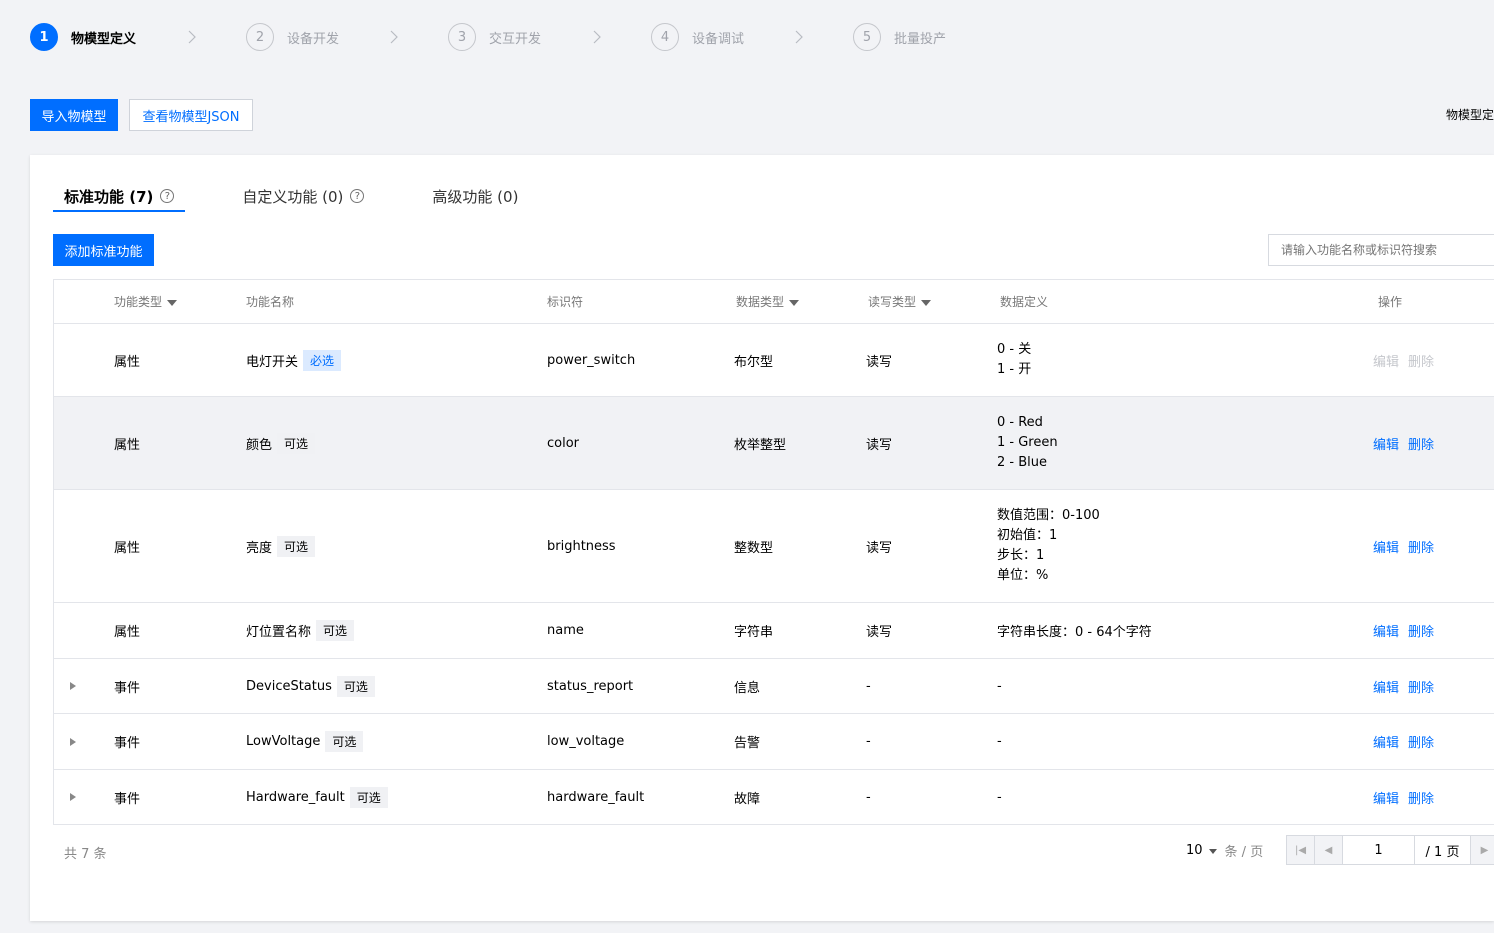  What do you see at coordinates (270, 302) in the screenshot?
I see `column-name: 功能名称` at bounding box center [270, 302].